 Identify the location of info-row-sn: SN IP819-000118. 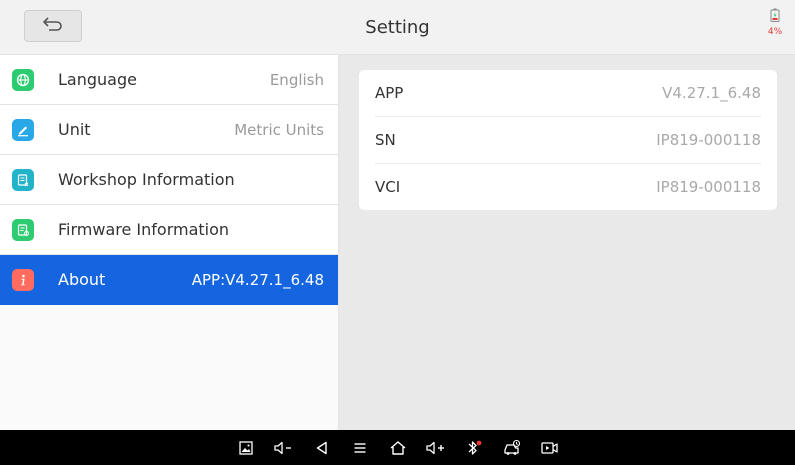
(568, 140).